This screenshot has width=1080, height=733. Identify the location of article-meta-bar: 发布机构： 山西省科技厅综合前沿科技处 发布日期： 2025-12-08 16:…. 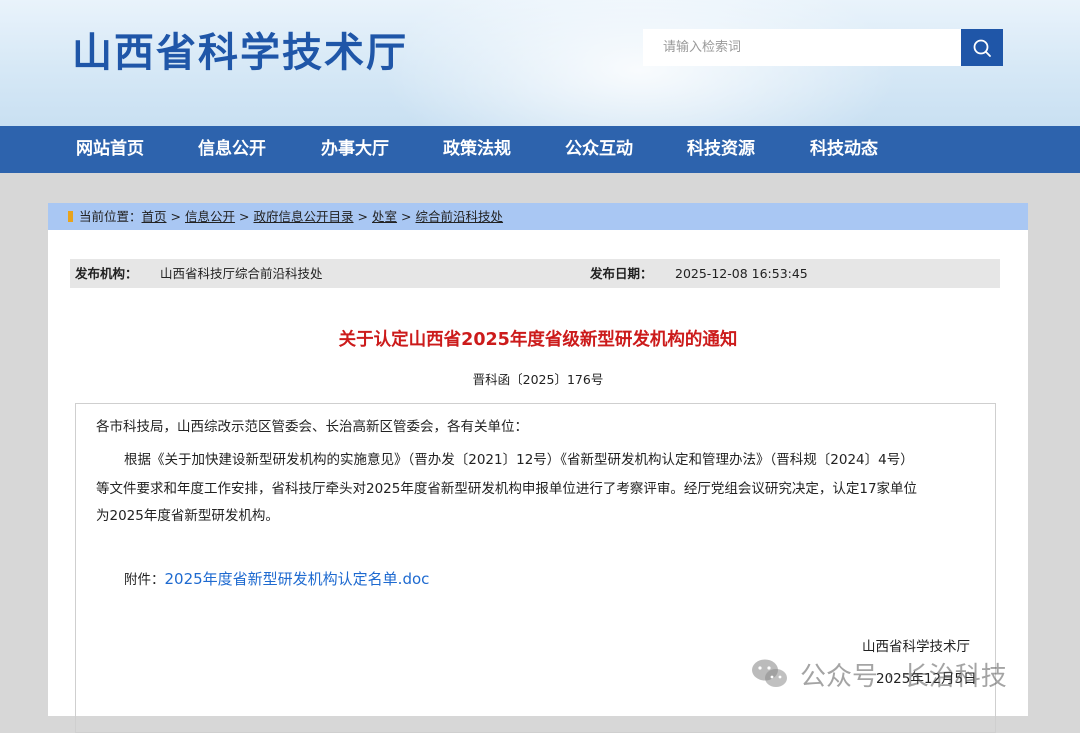
(535, 273).